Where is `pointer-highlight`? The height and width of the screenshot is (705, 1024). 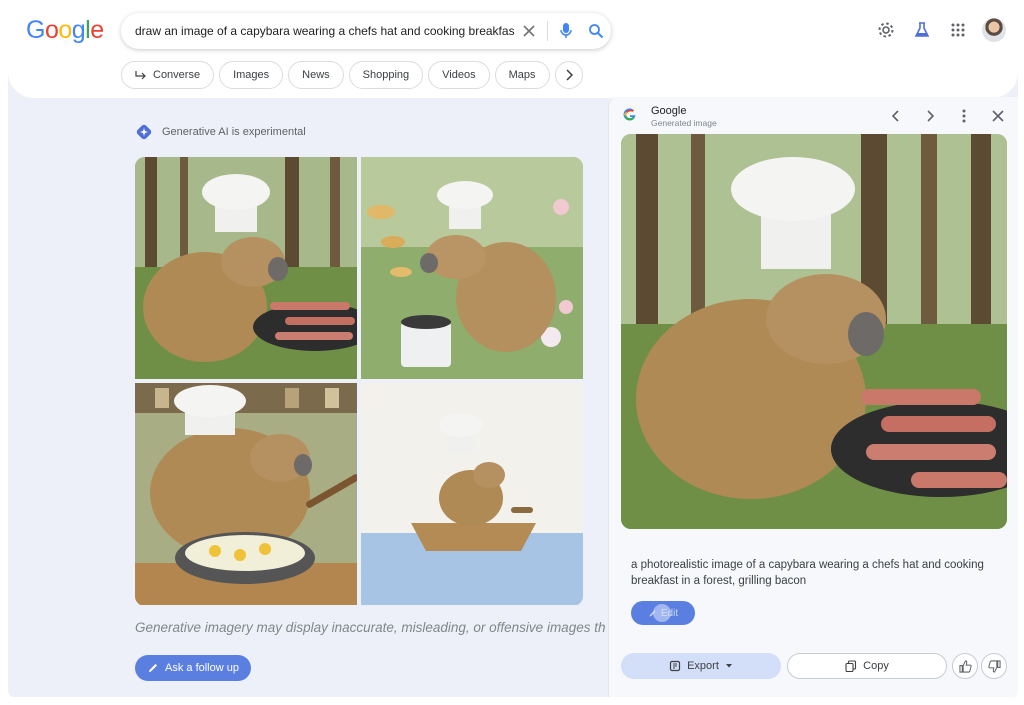
pointer-highlight is located at coordinates (662, 613).